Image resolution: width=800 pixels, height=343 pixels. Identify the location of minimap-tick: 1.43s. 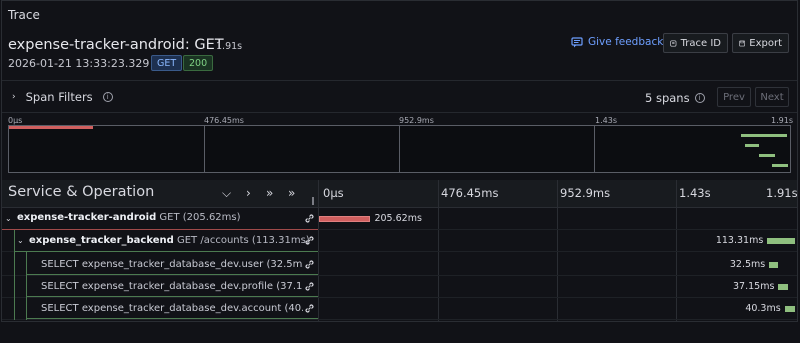
(606, 120).